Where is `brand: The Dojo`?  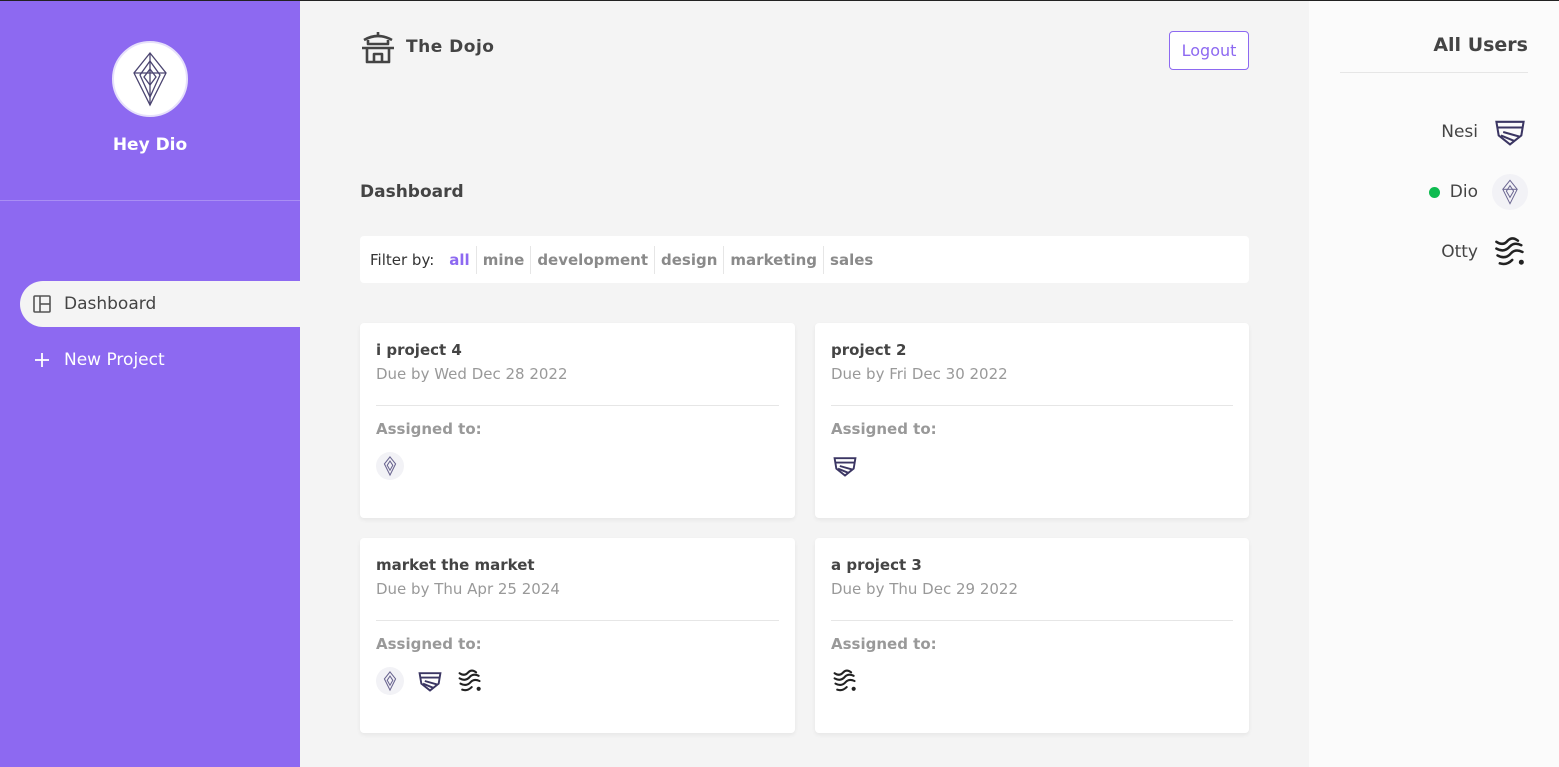 brand: The Dojo is located at coordinates (427, 47).